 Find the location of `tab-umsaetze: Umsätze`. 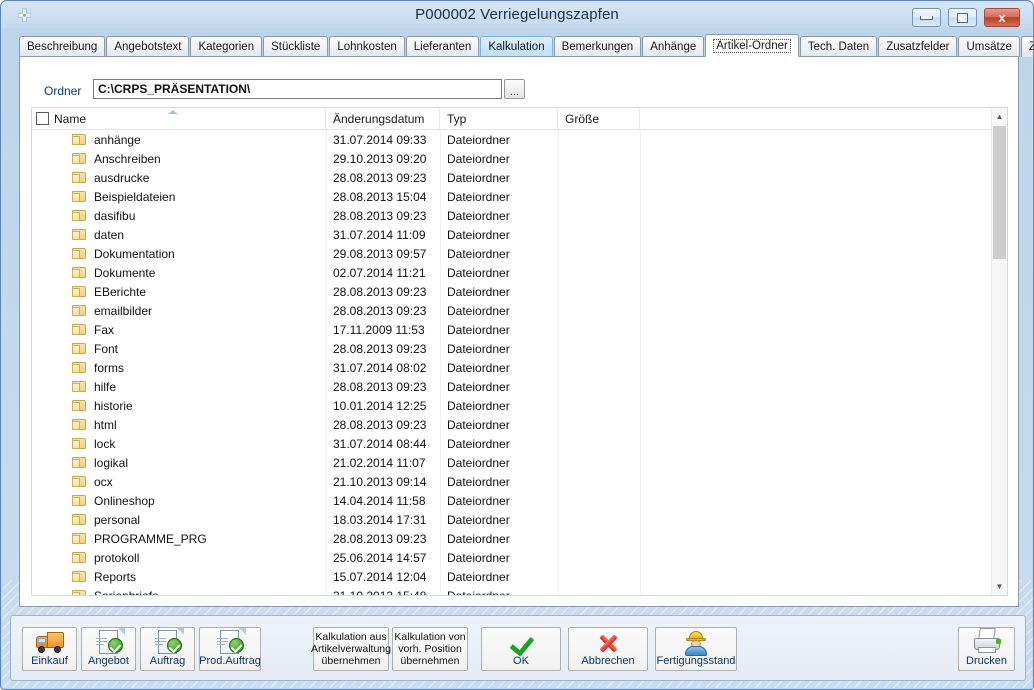

tab-umsaetze: Umsätze is located at coordinates (989, 46).